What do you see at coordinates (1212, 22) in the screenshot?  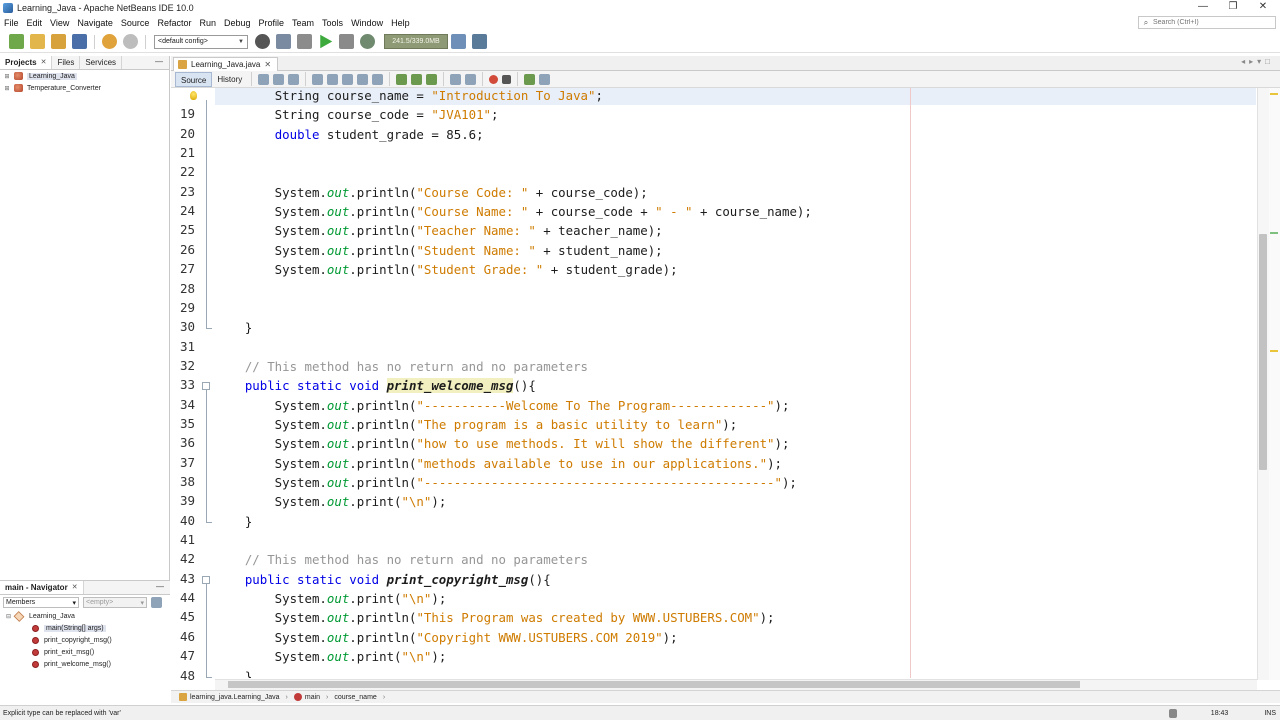 I see `search-input` at bounding box center [1212, 22].